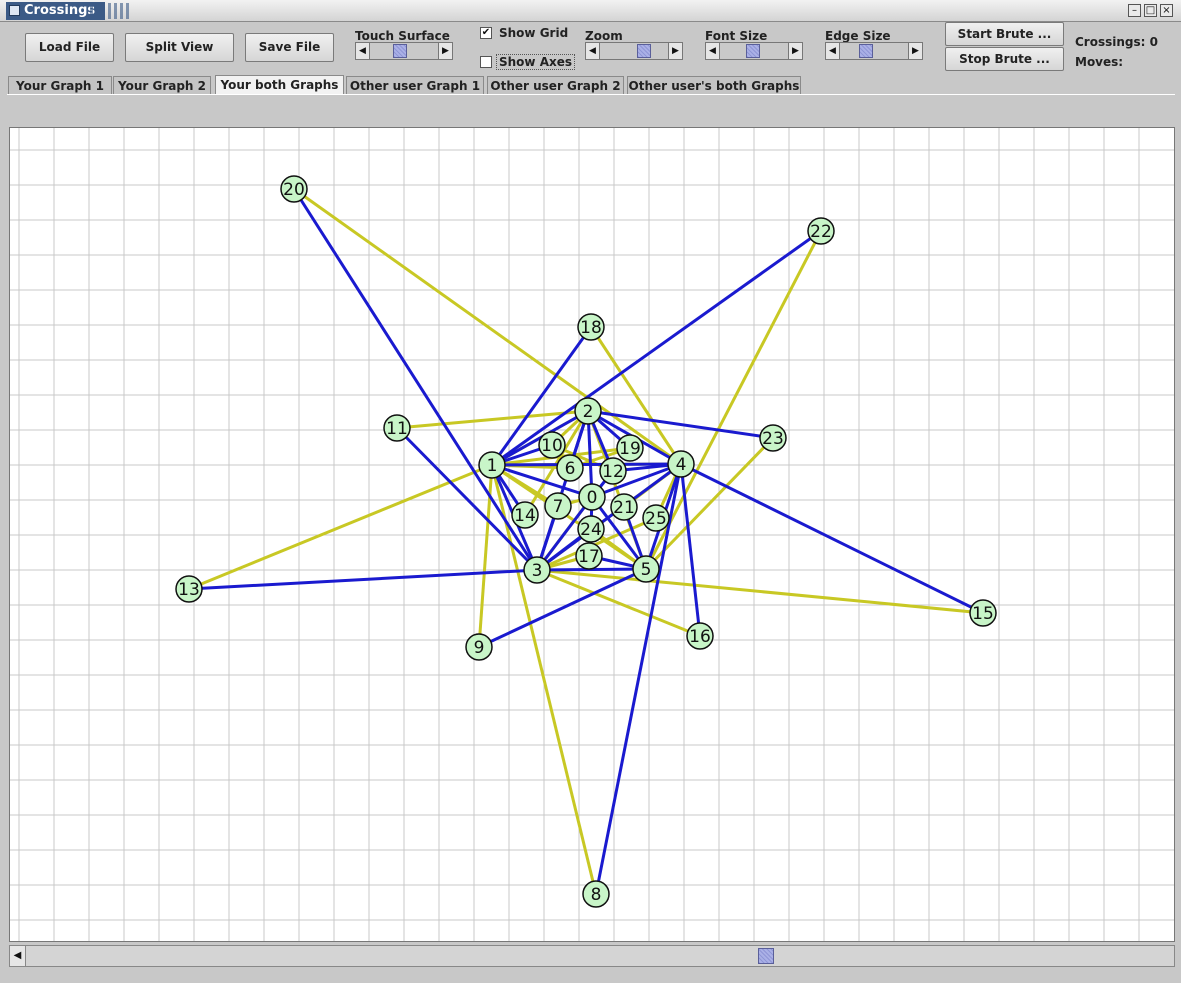  What do you see at coordinates (858, 36) in the screenshot?
I see `edge-size-label: Edge Size` at bounding box center [858, 36].